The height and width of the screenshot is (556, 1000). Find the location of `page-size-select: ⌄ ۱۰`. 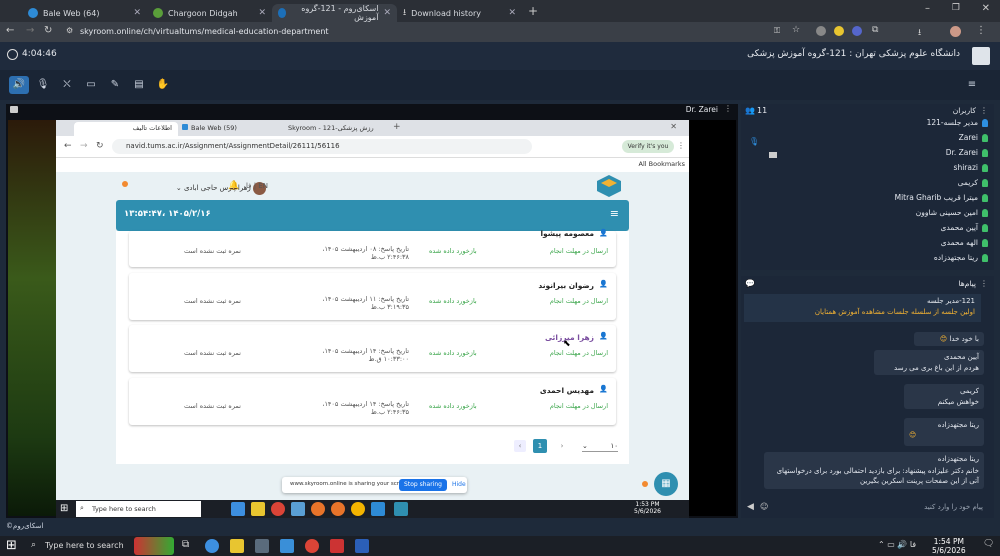

page-size-select: ⌄ ۱۰ is located at coordinates (600, 447).